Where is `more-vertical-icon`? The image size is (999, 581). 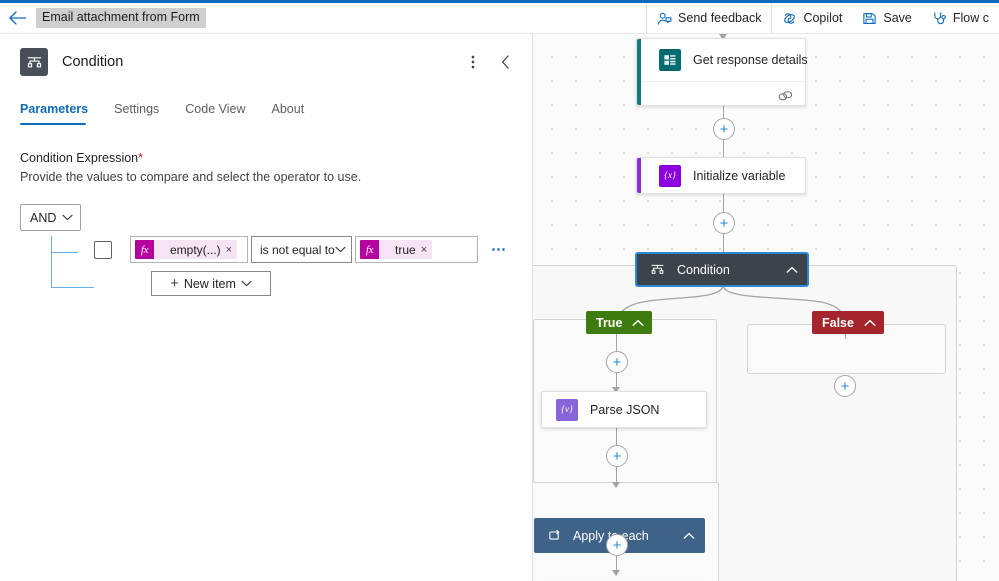 more-vertical-icon is located at coordinates (473, 62).